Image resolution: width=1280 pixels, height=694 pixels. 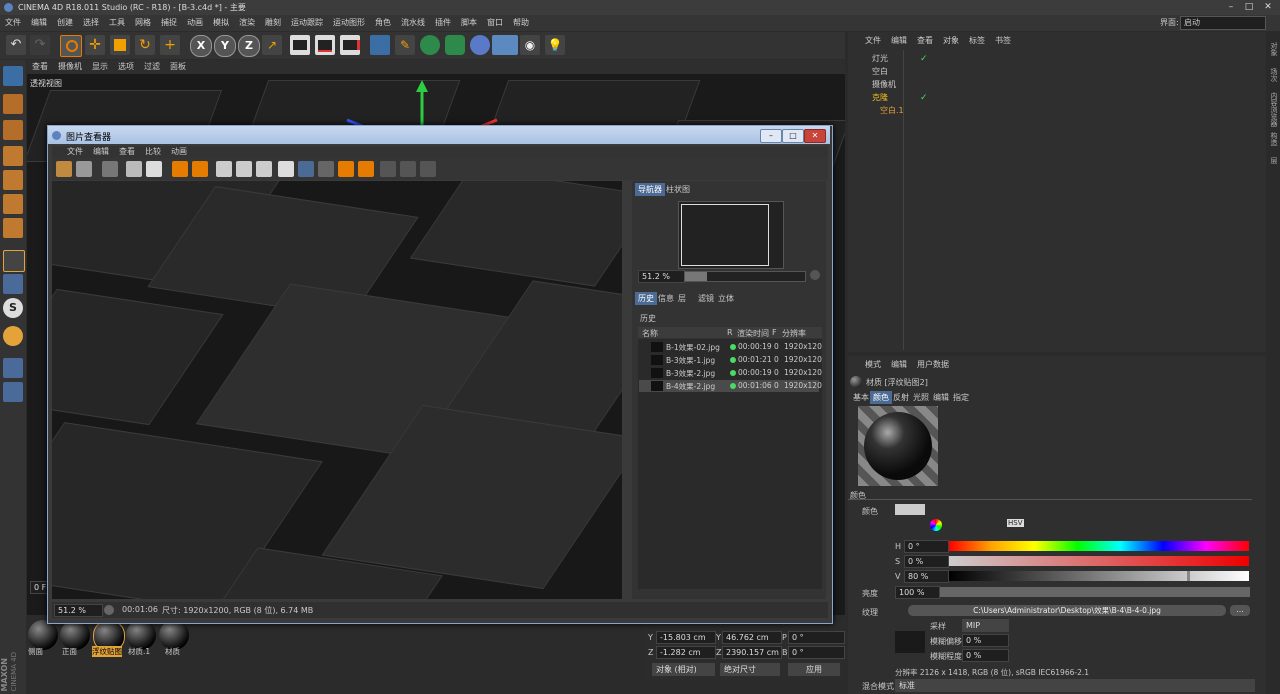 I want to click on object-row-null: 空白, so click(x=880, y=72).